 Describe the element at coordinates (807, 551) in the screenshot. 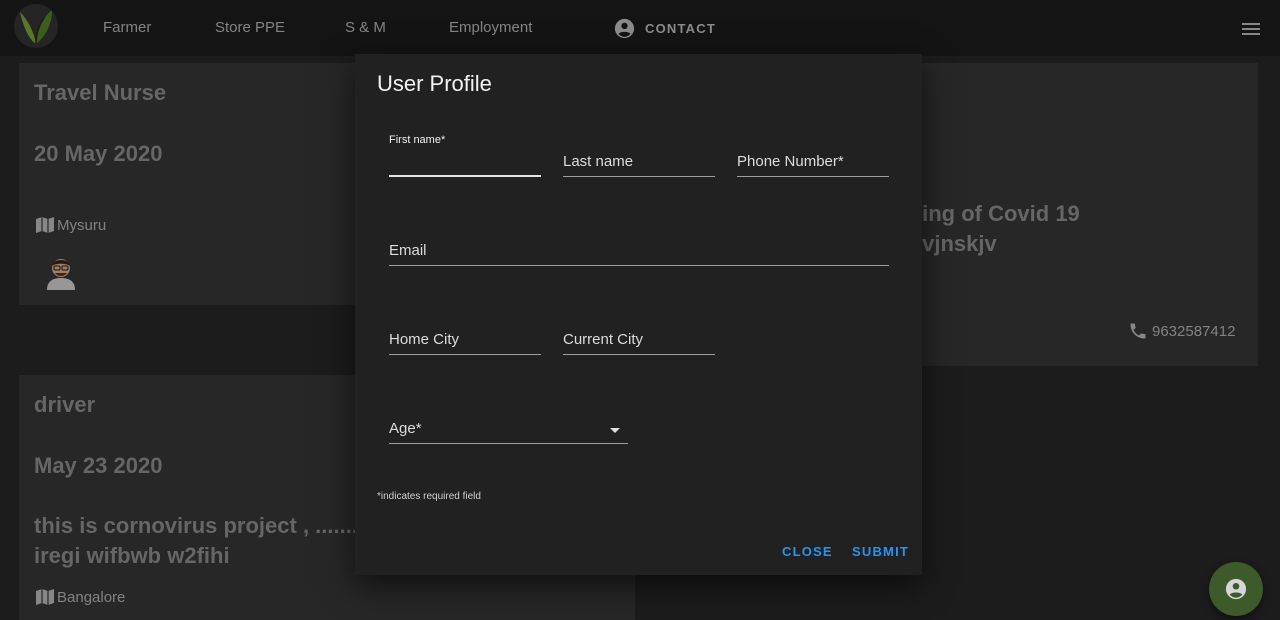

I see `close-button: CLOSE` at that location.